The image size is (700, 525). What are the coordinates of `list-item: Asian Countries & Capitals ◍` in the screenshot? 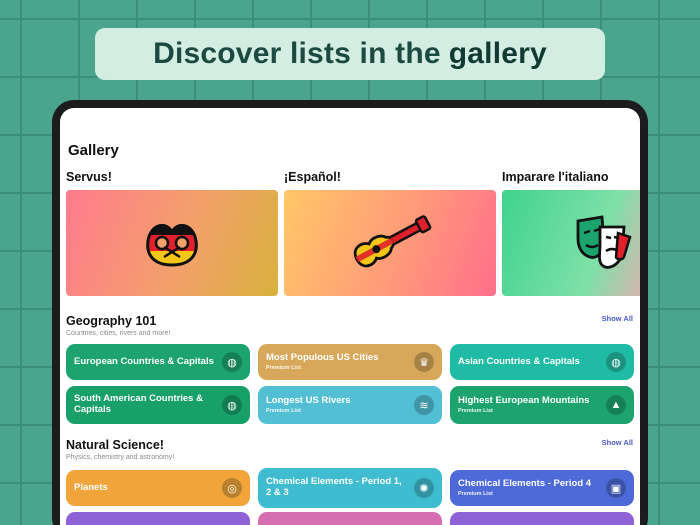 It's located at (542, 362).